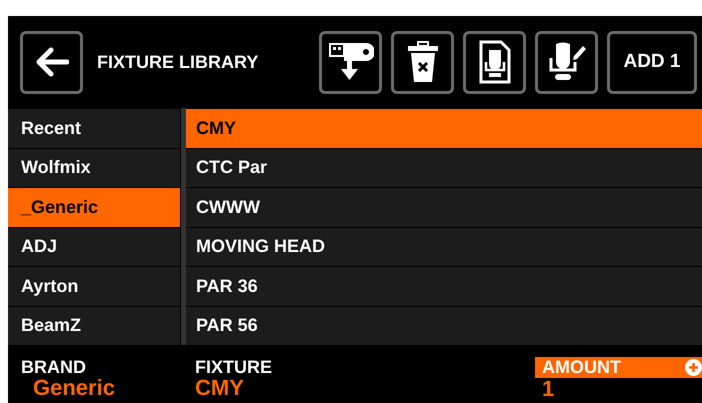 This screenshot has width=702, height=403. Describe the element at coordinates (652, 62) in the screenshot. I see `add-button: ADD 1` at that location.